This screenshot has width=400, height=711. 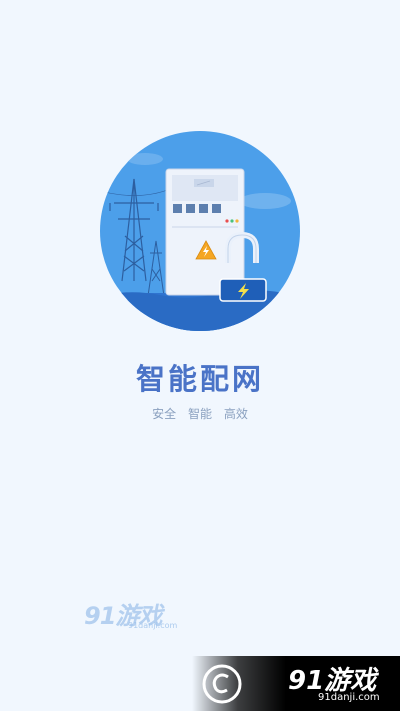 I want to click on watermark-banner-url: 91danji.com, so click(x=349, y=697).